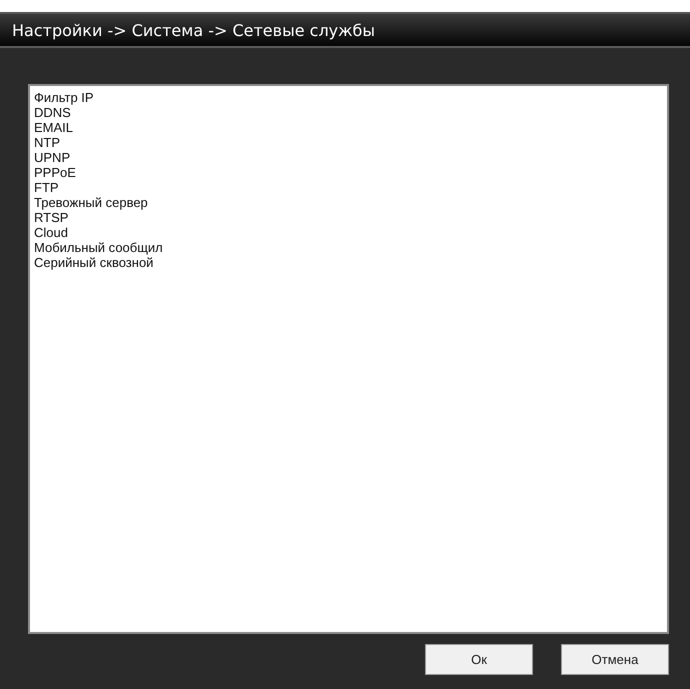  I want to click on list-item: Серийный сквозной, so click(94, 262).